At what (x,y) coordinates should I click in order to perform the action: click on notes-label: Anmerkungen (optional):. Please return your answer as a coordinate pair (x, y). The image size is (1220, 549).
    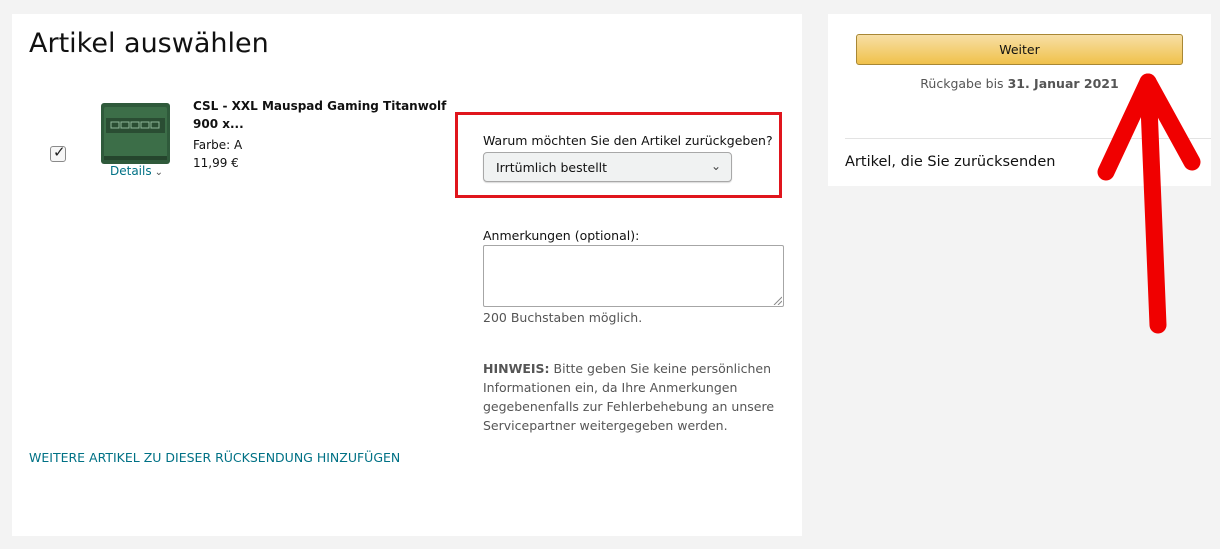
    Looking at the image, I should click on (561, 235).